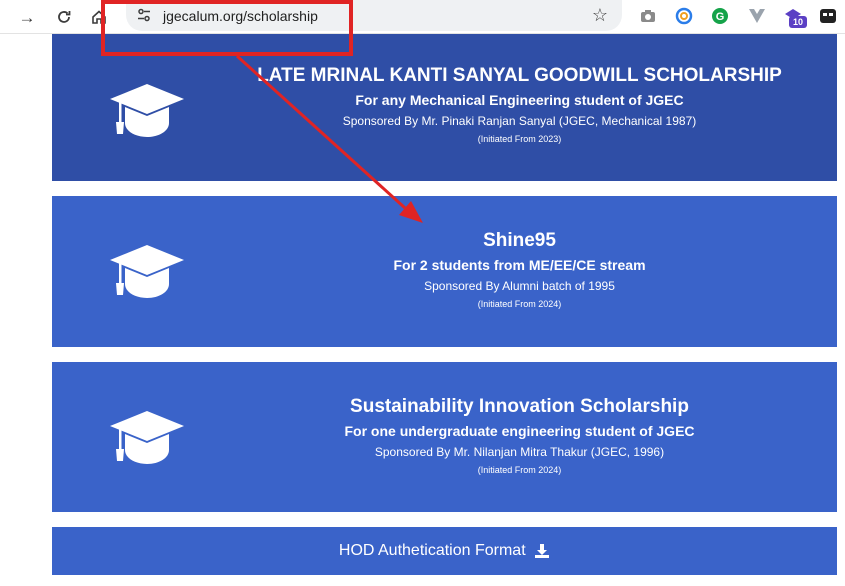 The width and height of the screenshot is (845, 586). What do you see at coordinates (519, 286) in the screenshot?
I see `scholarship-sponsor: Sponsored By Alumni batch of 1995` at bounding box center [519, 286].